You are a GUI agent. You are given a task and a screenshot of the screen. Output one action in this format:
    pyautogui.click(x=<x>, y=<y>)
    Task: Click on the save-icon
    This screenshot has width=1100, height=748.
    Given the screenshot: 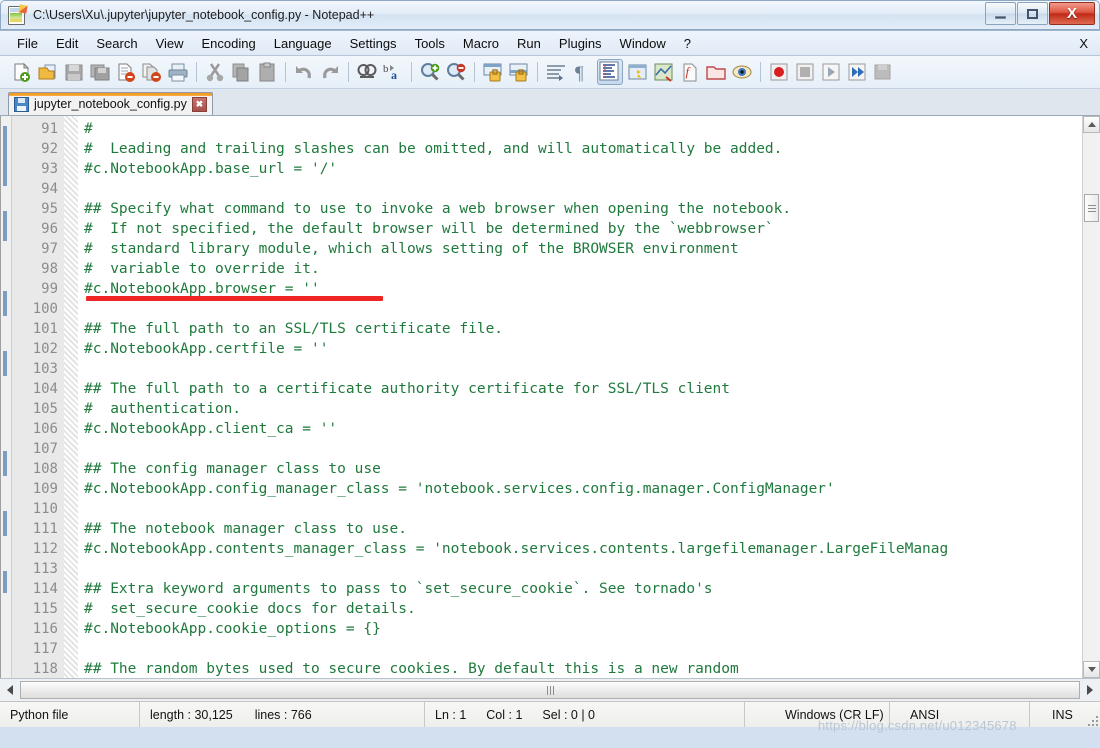 What is the action you would take?
    pyautogui.click(x=74, y=72)
    